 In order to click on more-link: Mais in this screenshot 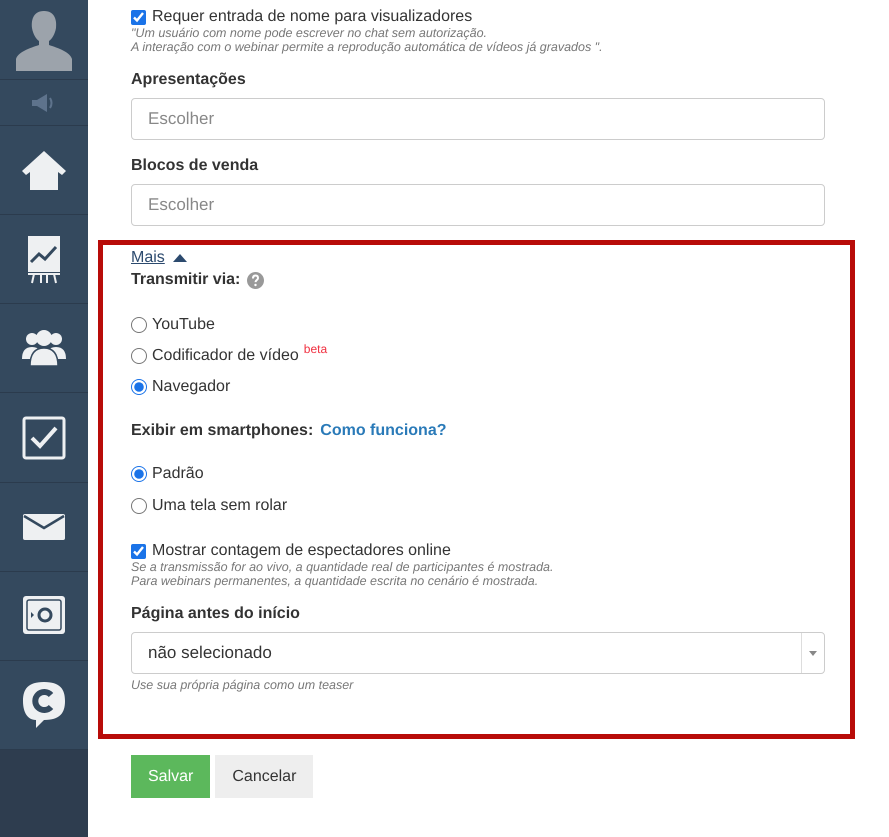, I will do `click(148, 258)`.